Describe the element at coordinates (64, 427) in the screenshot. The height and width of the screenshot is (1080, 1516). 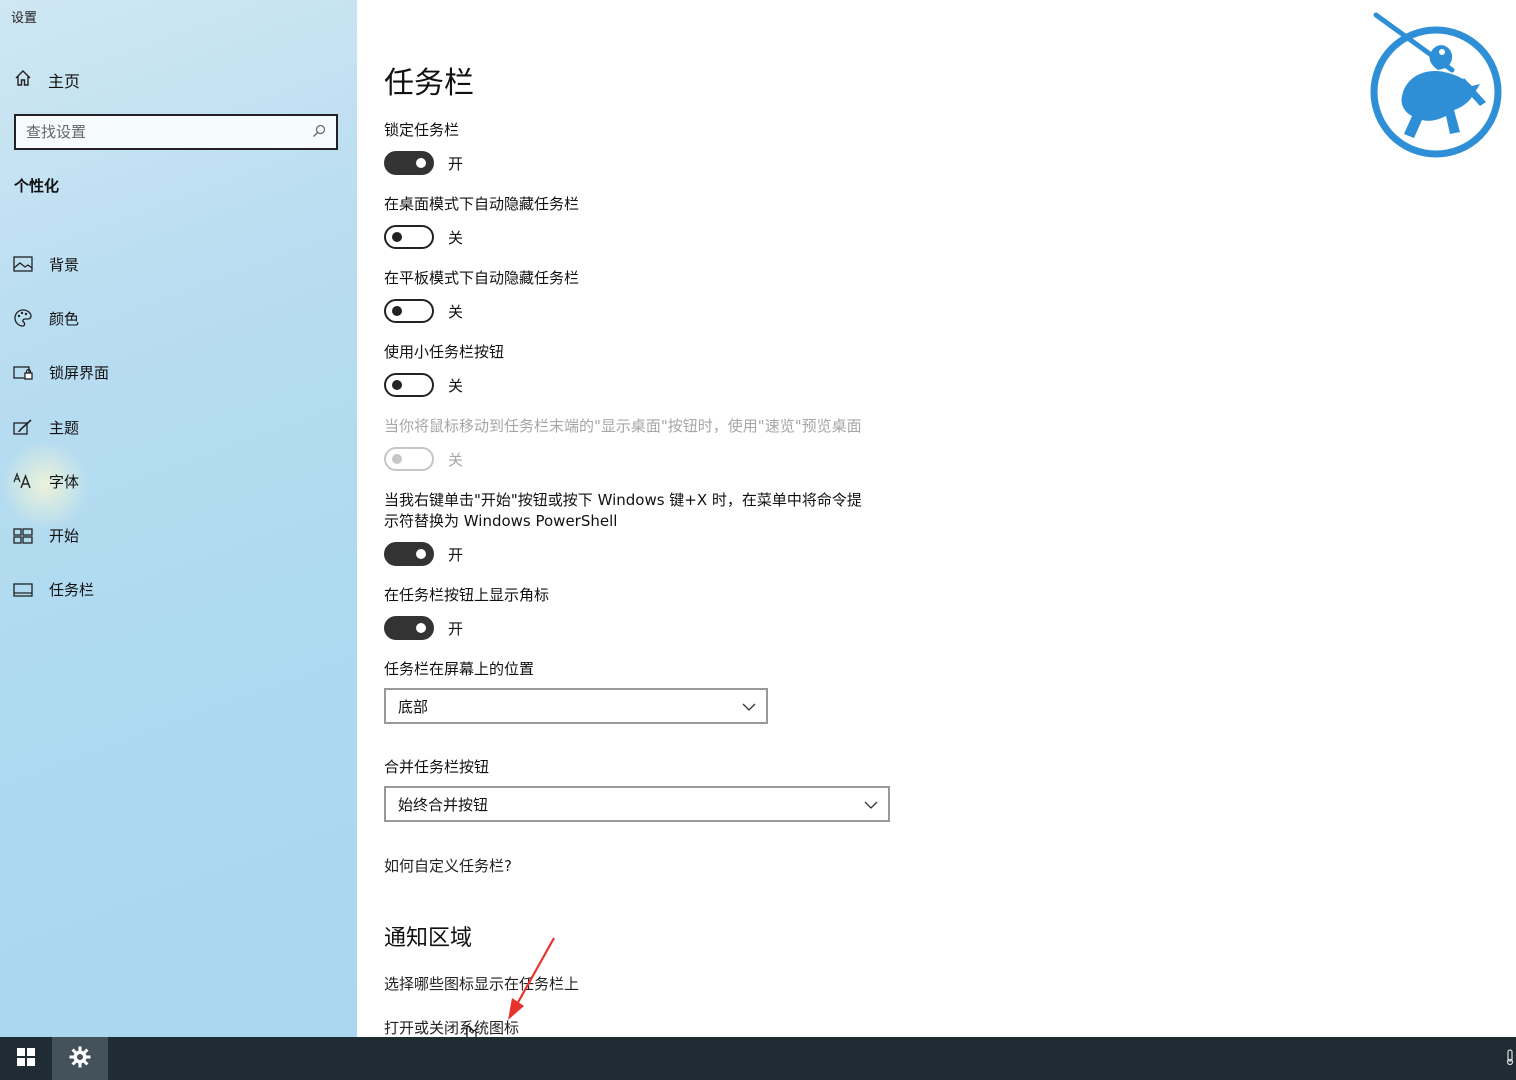
I see `sidebar-item-label: 主题` at that location.